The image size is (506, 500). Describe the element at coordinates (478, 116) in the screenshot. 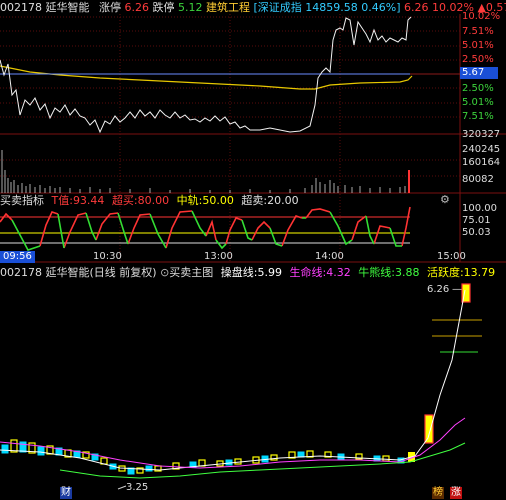

I see `pct-label-8: 7.51%` at that location.